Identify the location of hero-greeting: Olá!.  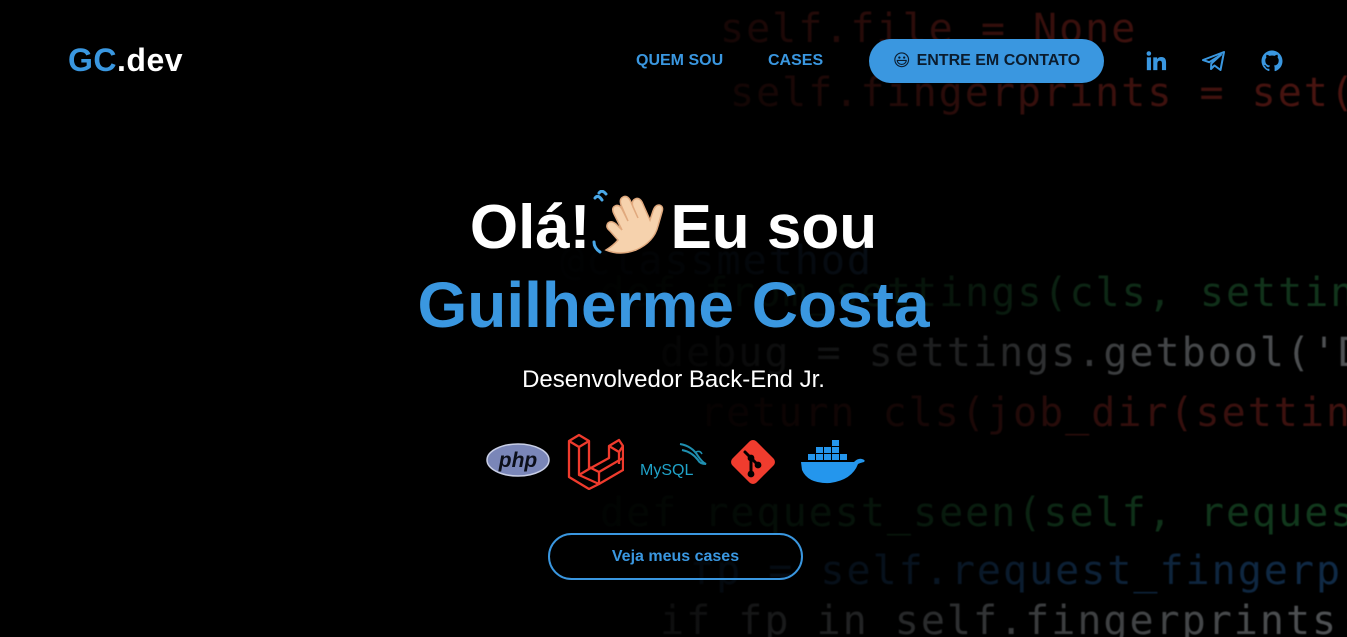
(530, 227).